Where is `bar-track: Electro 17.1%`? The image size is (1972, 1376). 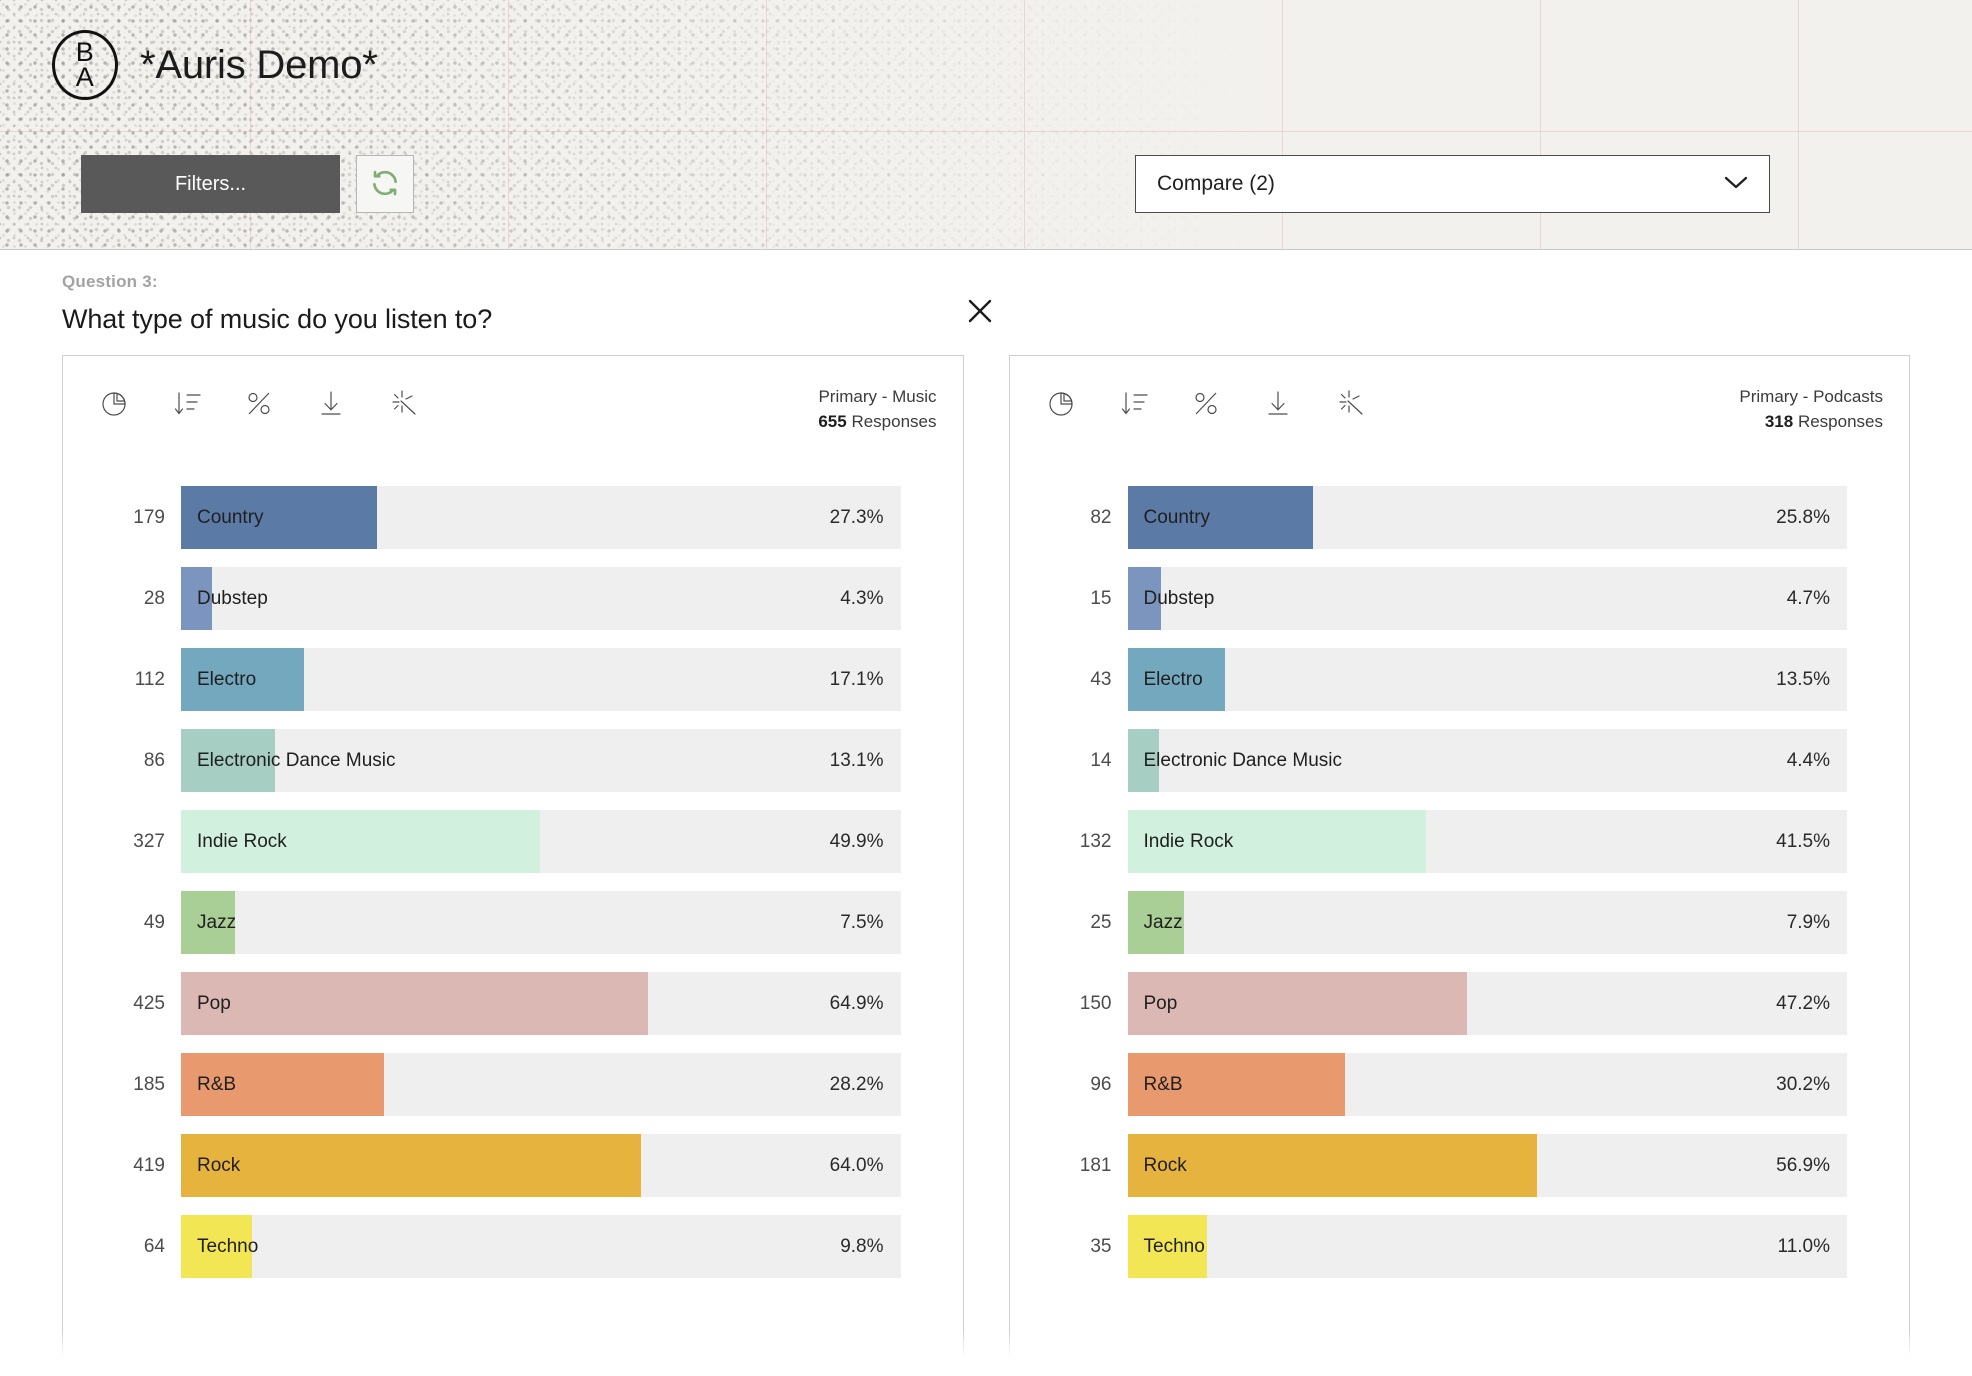 bar-track: Electro 17.1% is located at coordinates (541, 679).